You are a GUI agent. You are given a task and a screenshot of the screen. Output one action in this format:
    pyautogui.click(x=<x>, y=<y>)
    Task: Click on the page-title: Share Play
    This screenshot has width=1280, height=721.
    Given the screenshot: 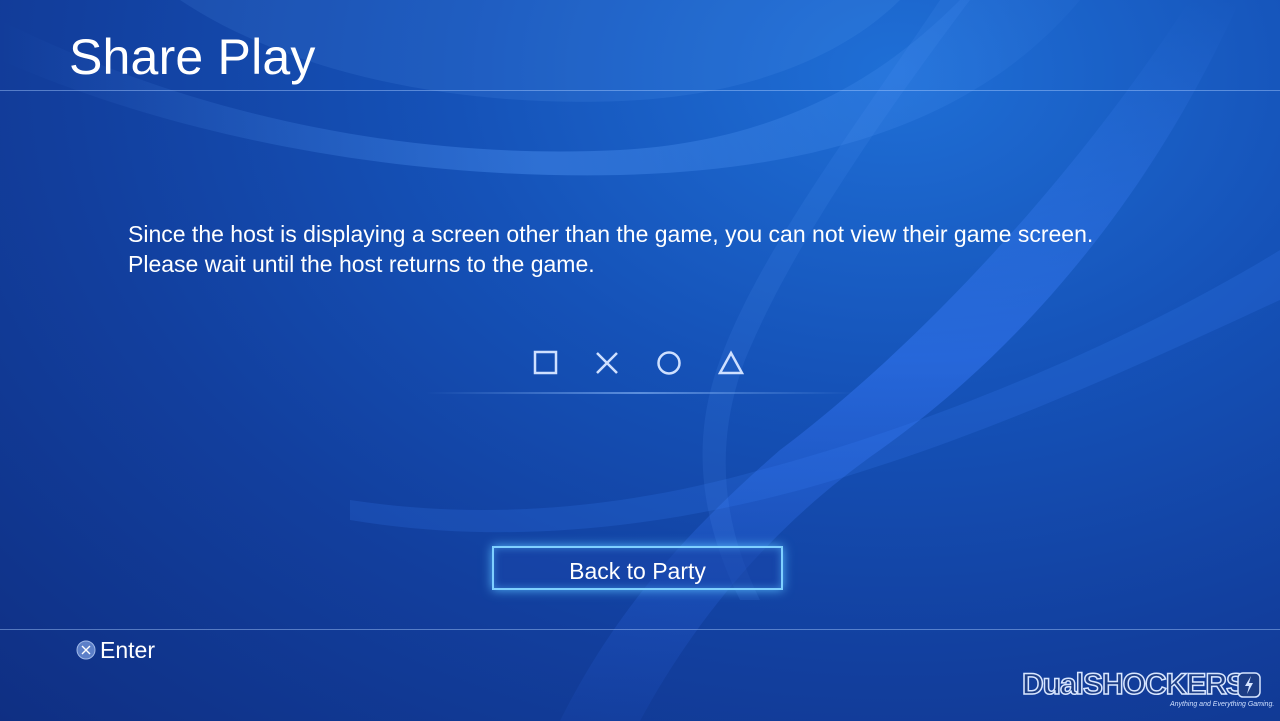 What is the action you would take?
    pyautogui.click(x=192, y=57)
    